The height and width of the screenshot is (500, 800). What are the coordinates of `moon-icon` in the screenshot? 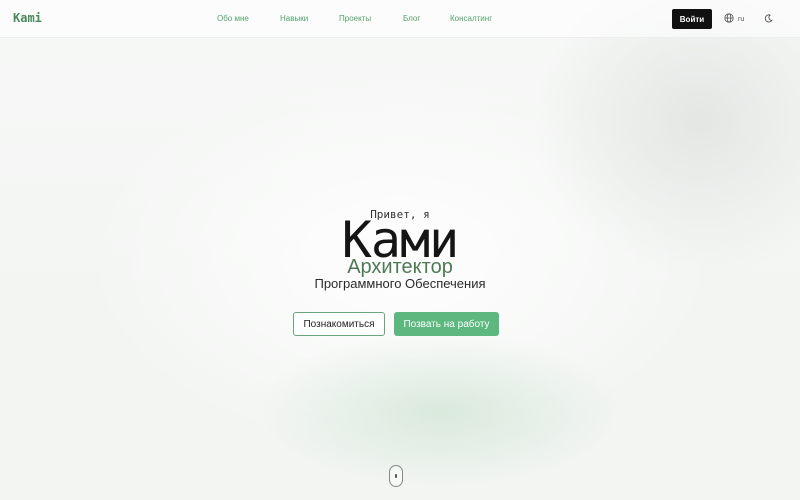 It's located at (768, 19).